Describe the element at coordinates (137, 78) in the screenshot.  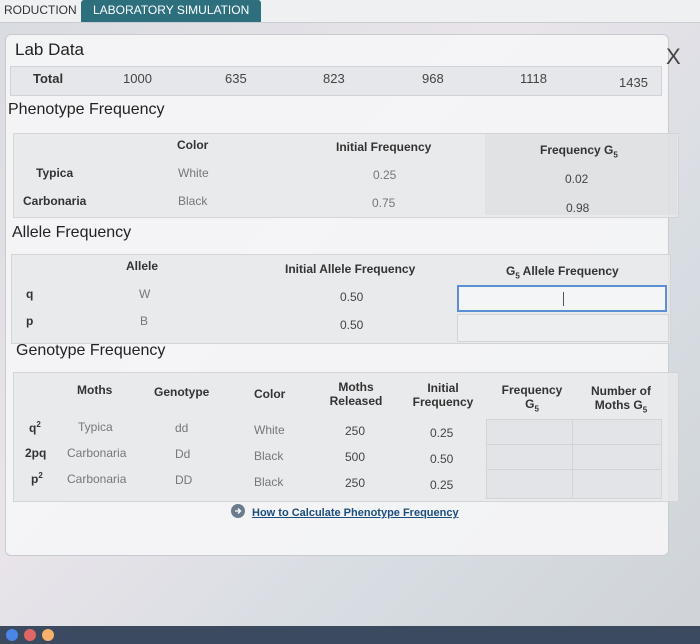
I see `total-value: 1000` at that location.